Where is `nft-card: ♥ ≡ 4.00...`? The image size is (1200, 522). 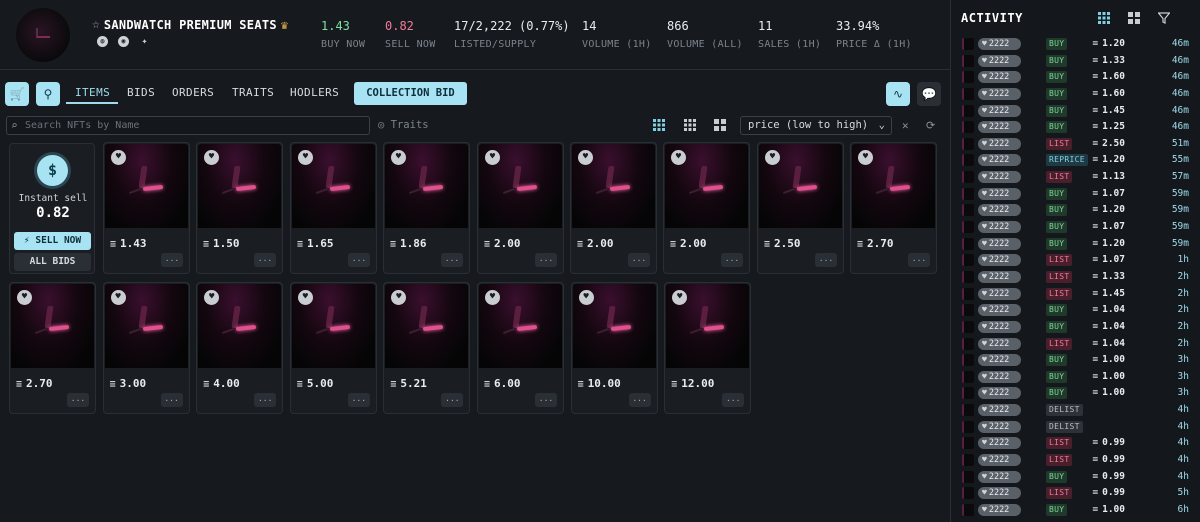 nft-card: ♥ ≡ 4.00... is located at coordinates (240, 348).